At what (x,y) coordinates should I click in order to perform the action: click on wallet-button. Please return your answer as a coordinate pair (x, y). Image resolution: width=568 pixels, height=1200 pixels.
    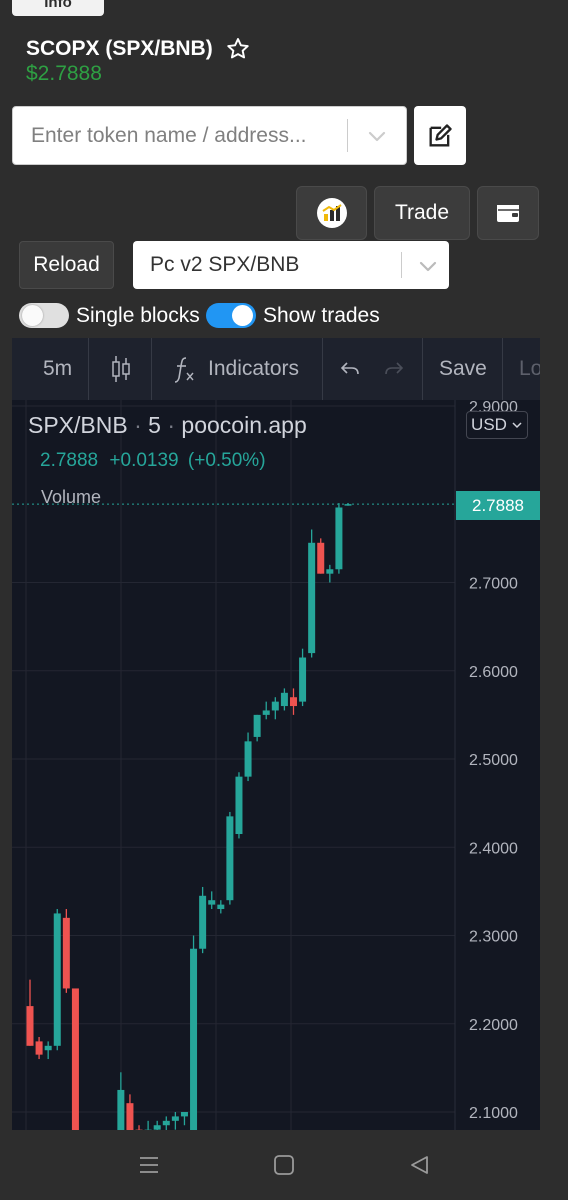
    Looking at the image, I should click on (508, 213).